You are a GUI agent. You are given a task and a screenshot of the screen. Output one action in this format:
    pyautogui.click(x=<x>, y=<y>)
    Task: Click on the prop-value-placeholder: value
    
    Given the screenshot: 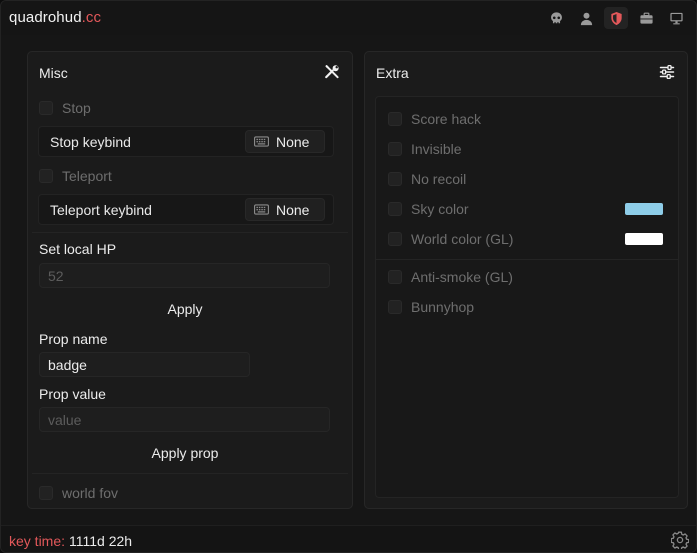 What is the action you would take?
    pyautogui.click(x=65, y=419)
    